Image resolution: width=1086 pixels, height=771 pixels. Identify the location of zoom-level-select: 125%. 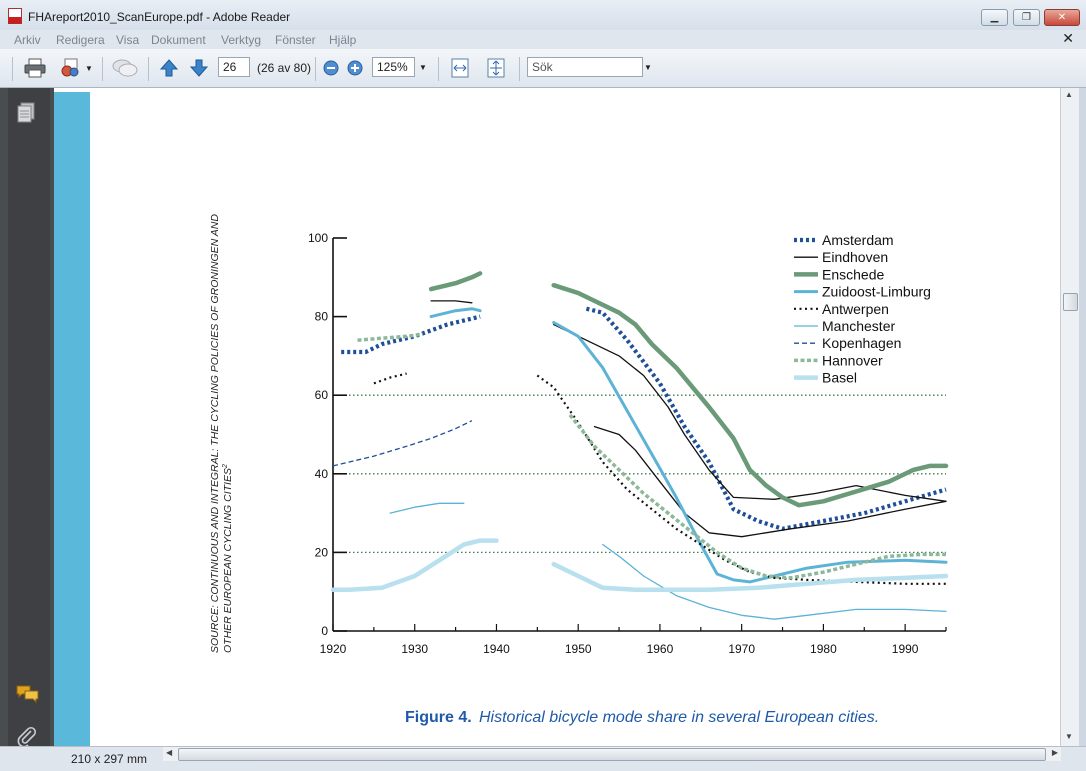
(393, 67).